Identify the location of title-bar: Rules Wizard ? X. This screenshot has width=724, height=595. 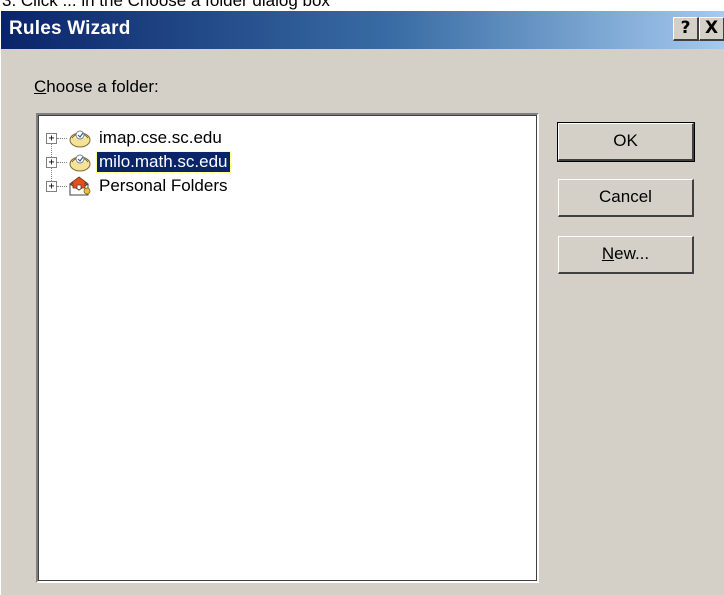
(362, 30).